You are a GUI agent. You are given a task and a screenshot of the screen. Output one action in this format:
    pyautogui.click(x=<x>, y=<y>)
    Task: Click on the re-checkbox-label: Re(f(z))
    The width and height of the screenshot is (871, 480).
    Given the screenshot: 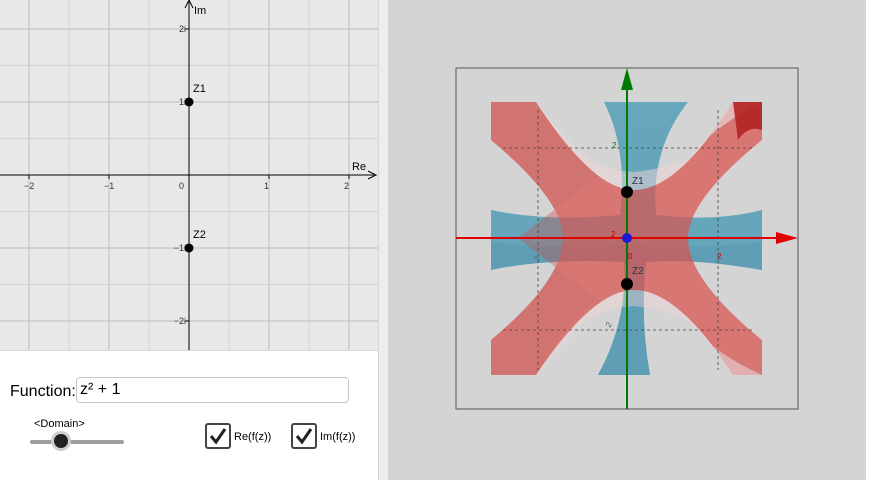 What is the action you would take?
    pyautogui.click(x=253, y=437)
    